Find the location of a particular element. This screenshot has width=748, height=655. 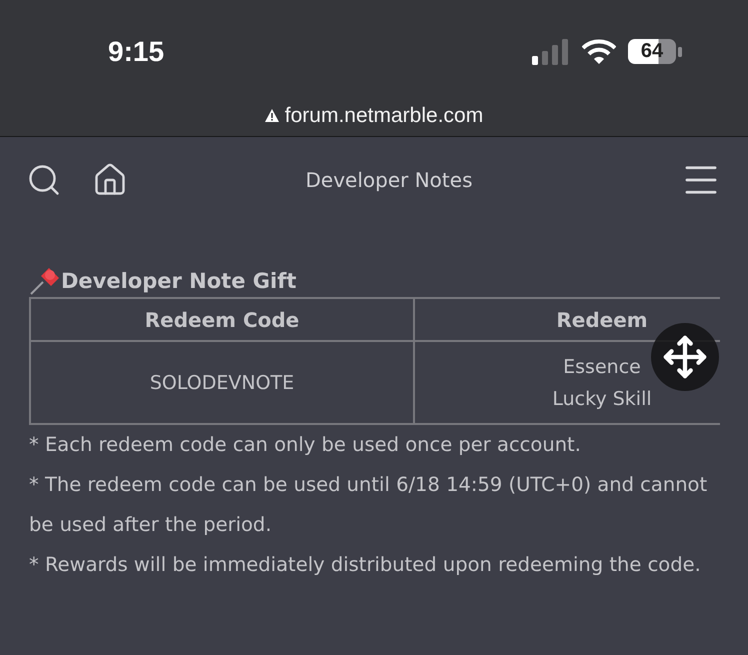

note-text: * The redeem code can be used until 6/18 14:59 (UTC+0) and cannot be used after the period. is located at coordinates (368, 505).